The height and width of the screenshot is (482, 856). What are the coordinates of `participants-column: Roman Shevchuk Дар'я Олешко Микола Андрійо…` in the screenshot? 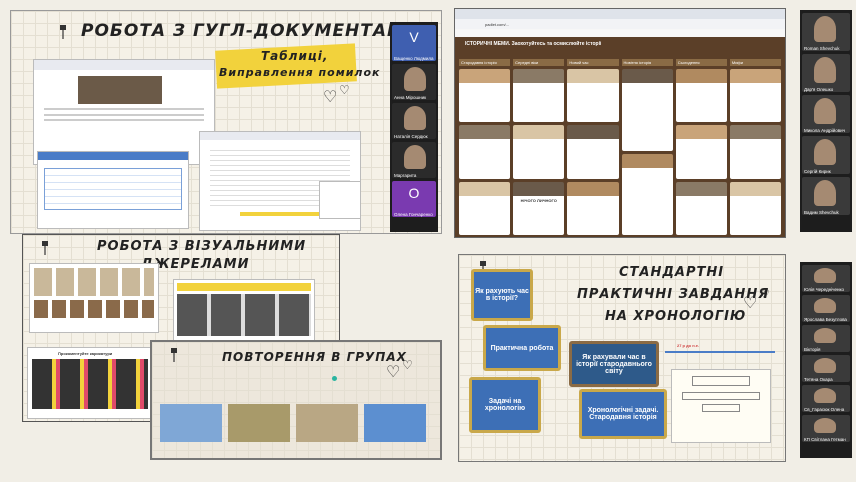 It's located at (826, 121).